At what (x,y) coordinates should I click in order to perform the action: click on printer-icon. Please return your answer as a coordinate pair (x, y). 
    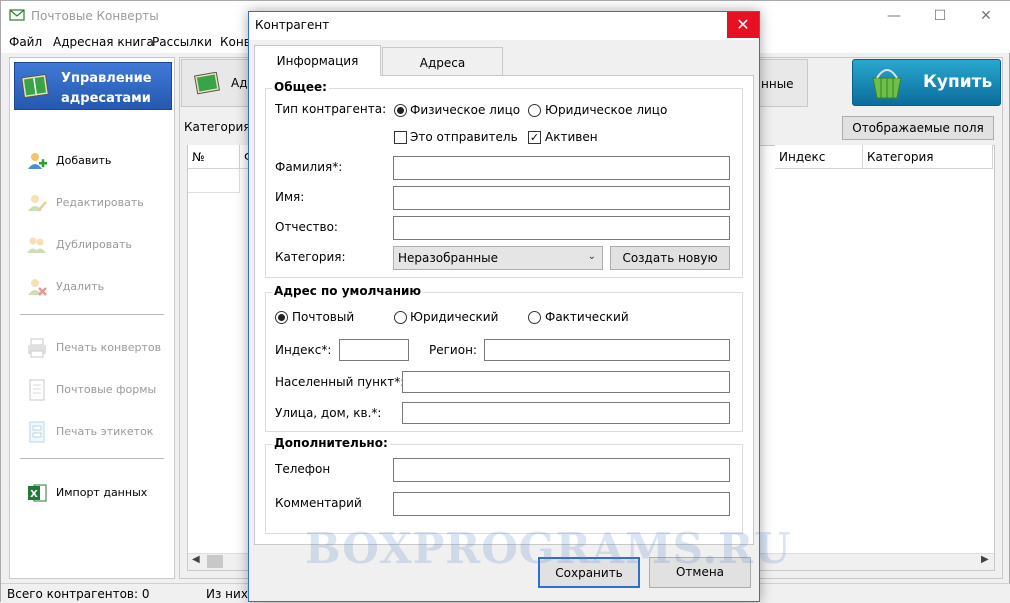
    Looking at the image, I should click on (37, 348).